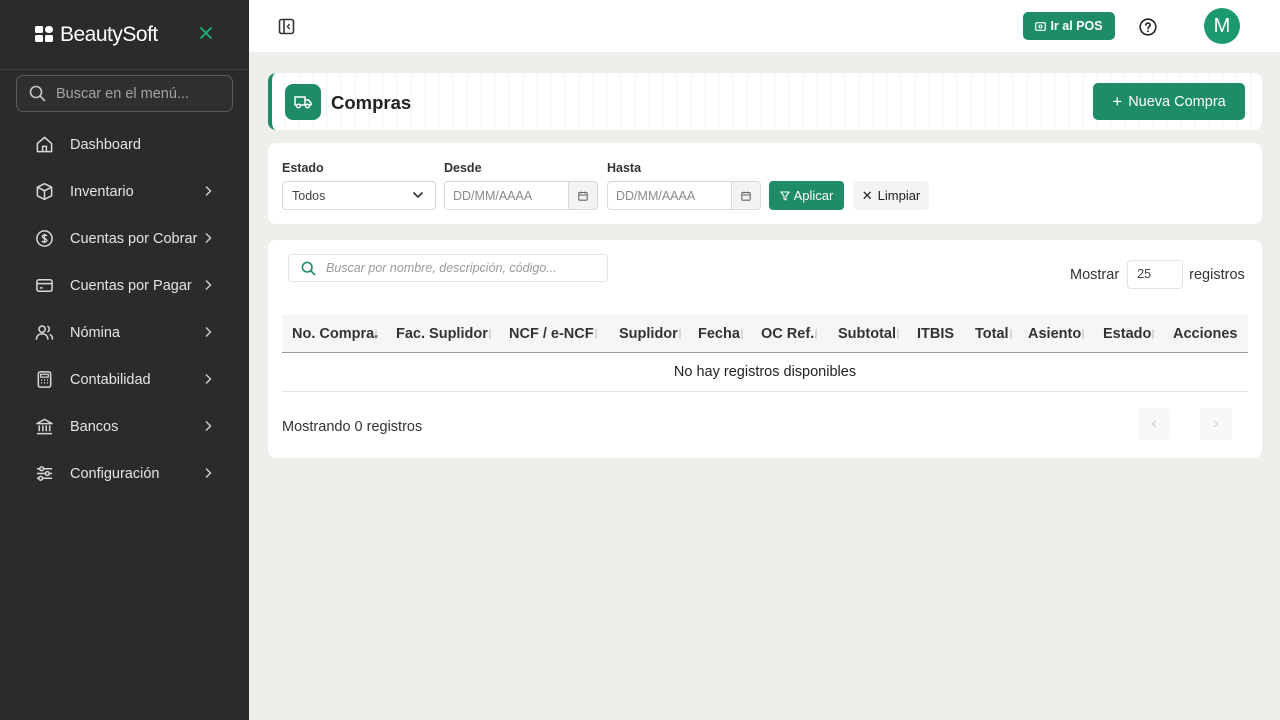 The image size is (1280, 720). Describe the element at coordinates (1148, 27) in the screenshot. I see `help-icon` at that location.